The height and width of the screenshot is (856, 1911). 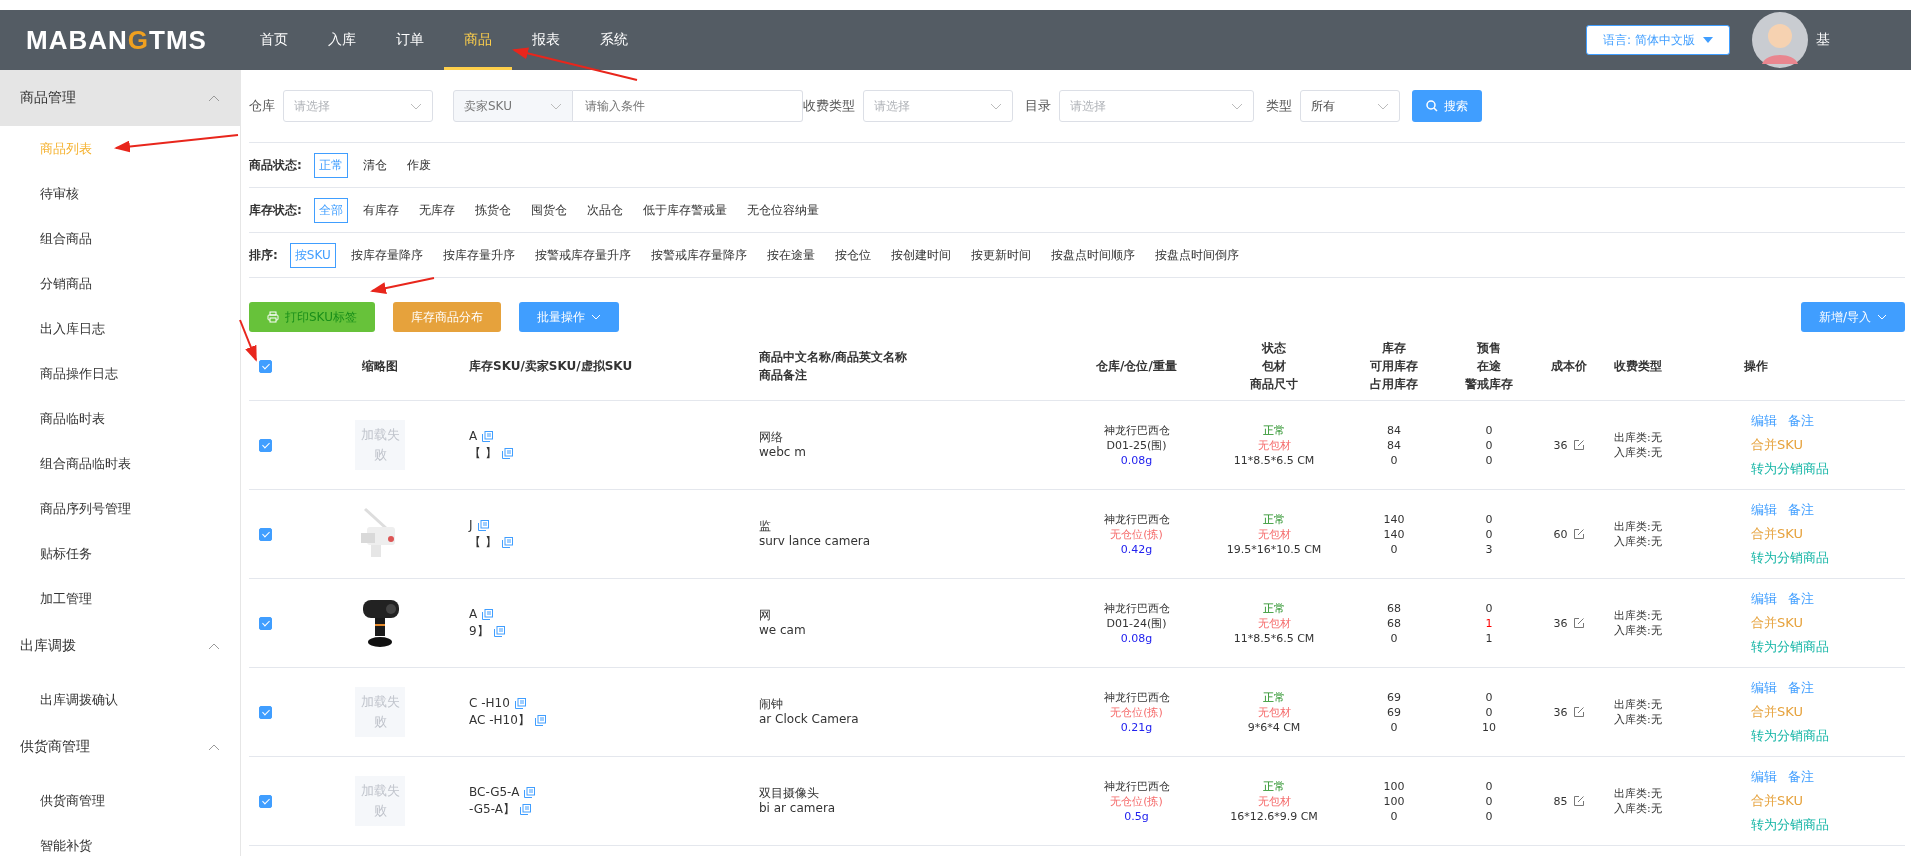 I want to click on filter-option: 无仓位容纳量, so click(x=782, y=210).